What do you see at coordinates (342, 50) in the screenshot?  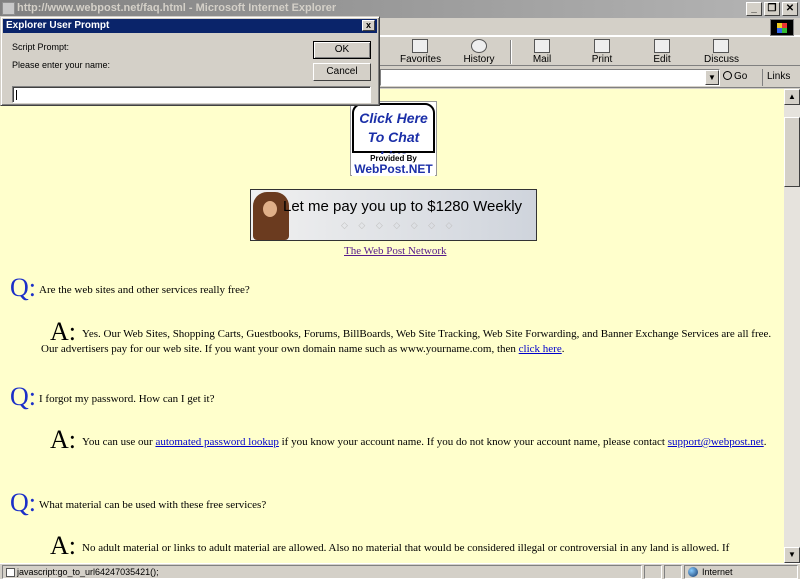 I see `ok-button: OK` at bounding box center [342, 50].